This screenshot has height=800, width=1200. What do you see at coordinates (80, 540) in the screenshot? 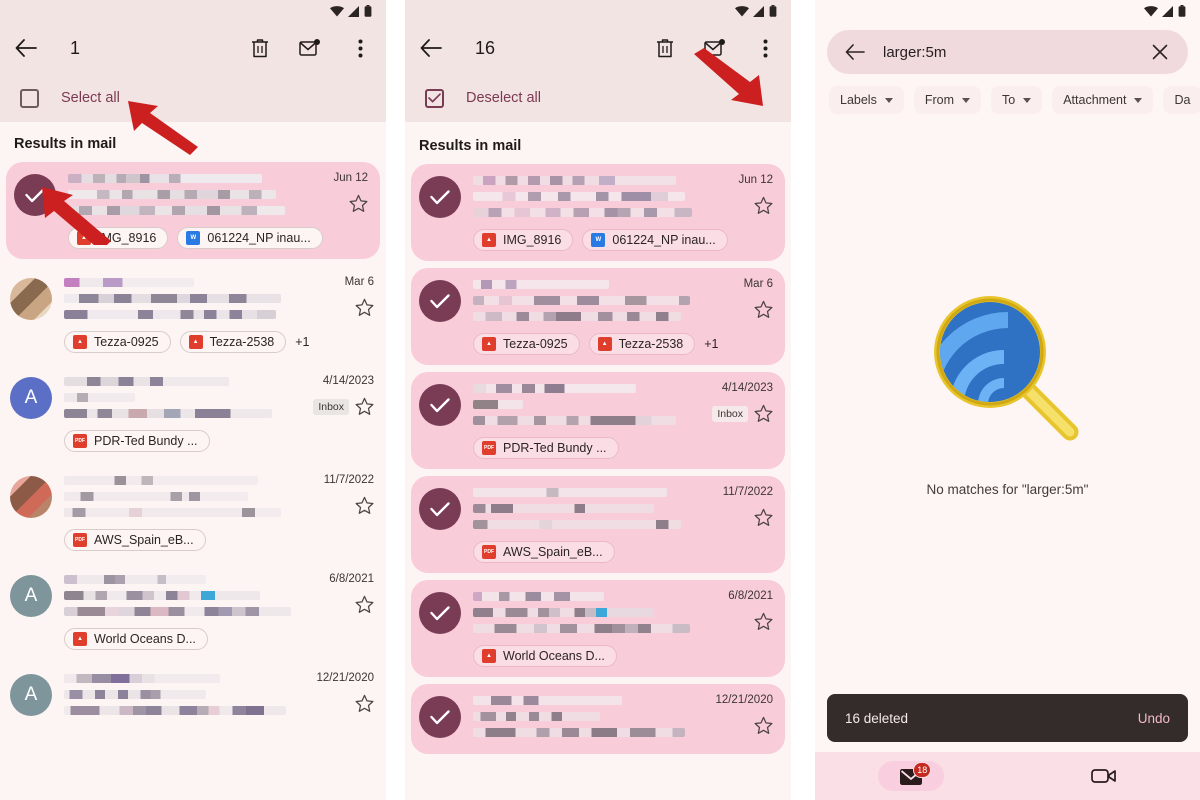
I see `pdf-file-icon: PDF` at bounding box center [80, 540].